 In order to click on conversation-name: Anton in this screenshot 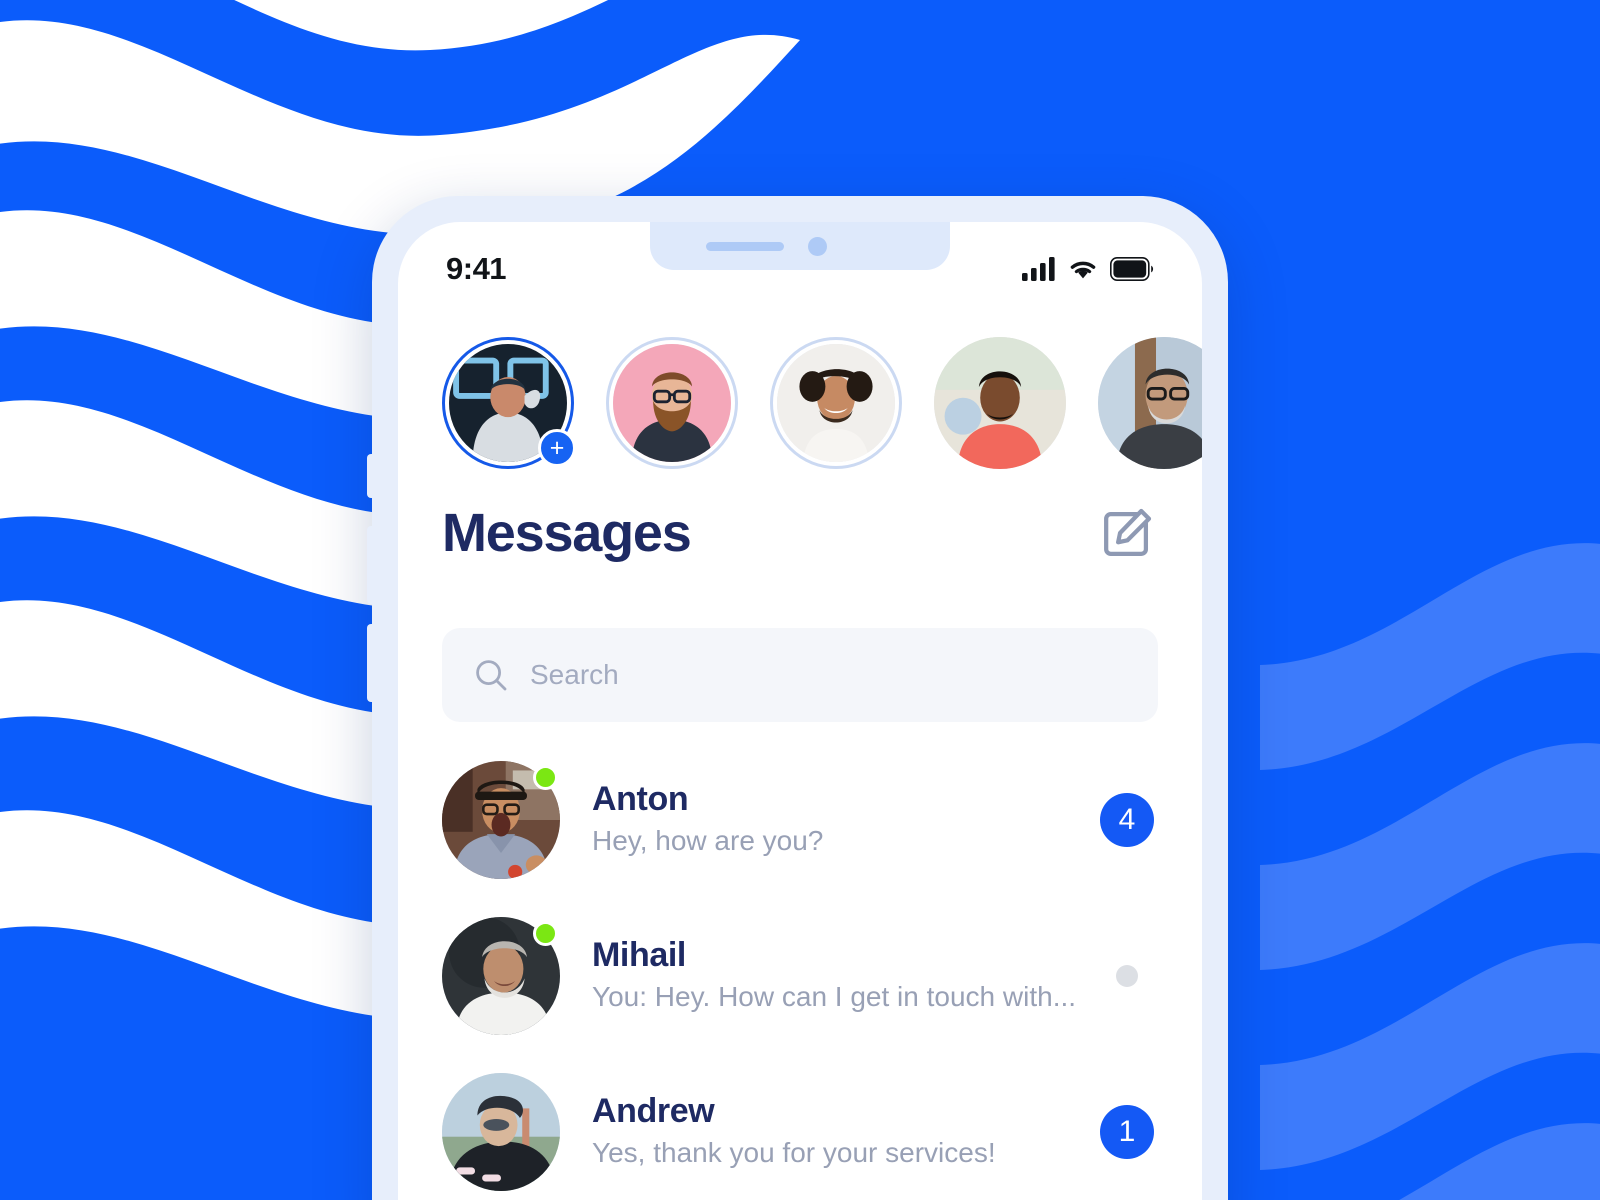, I will do `click(640, 798)`.